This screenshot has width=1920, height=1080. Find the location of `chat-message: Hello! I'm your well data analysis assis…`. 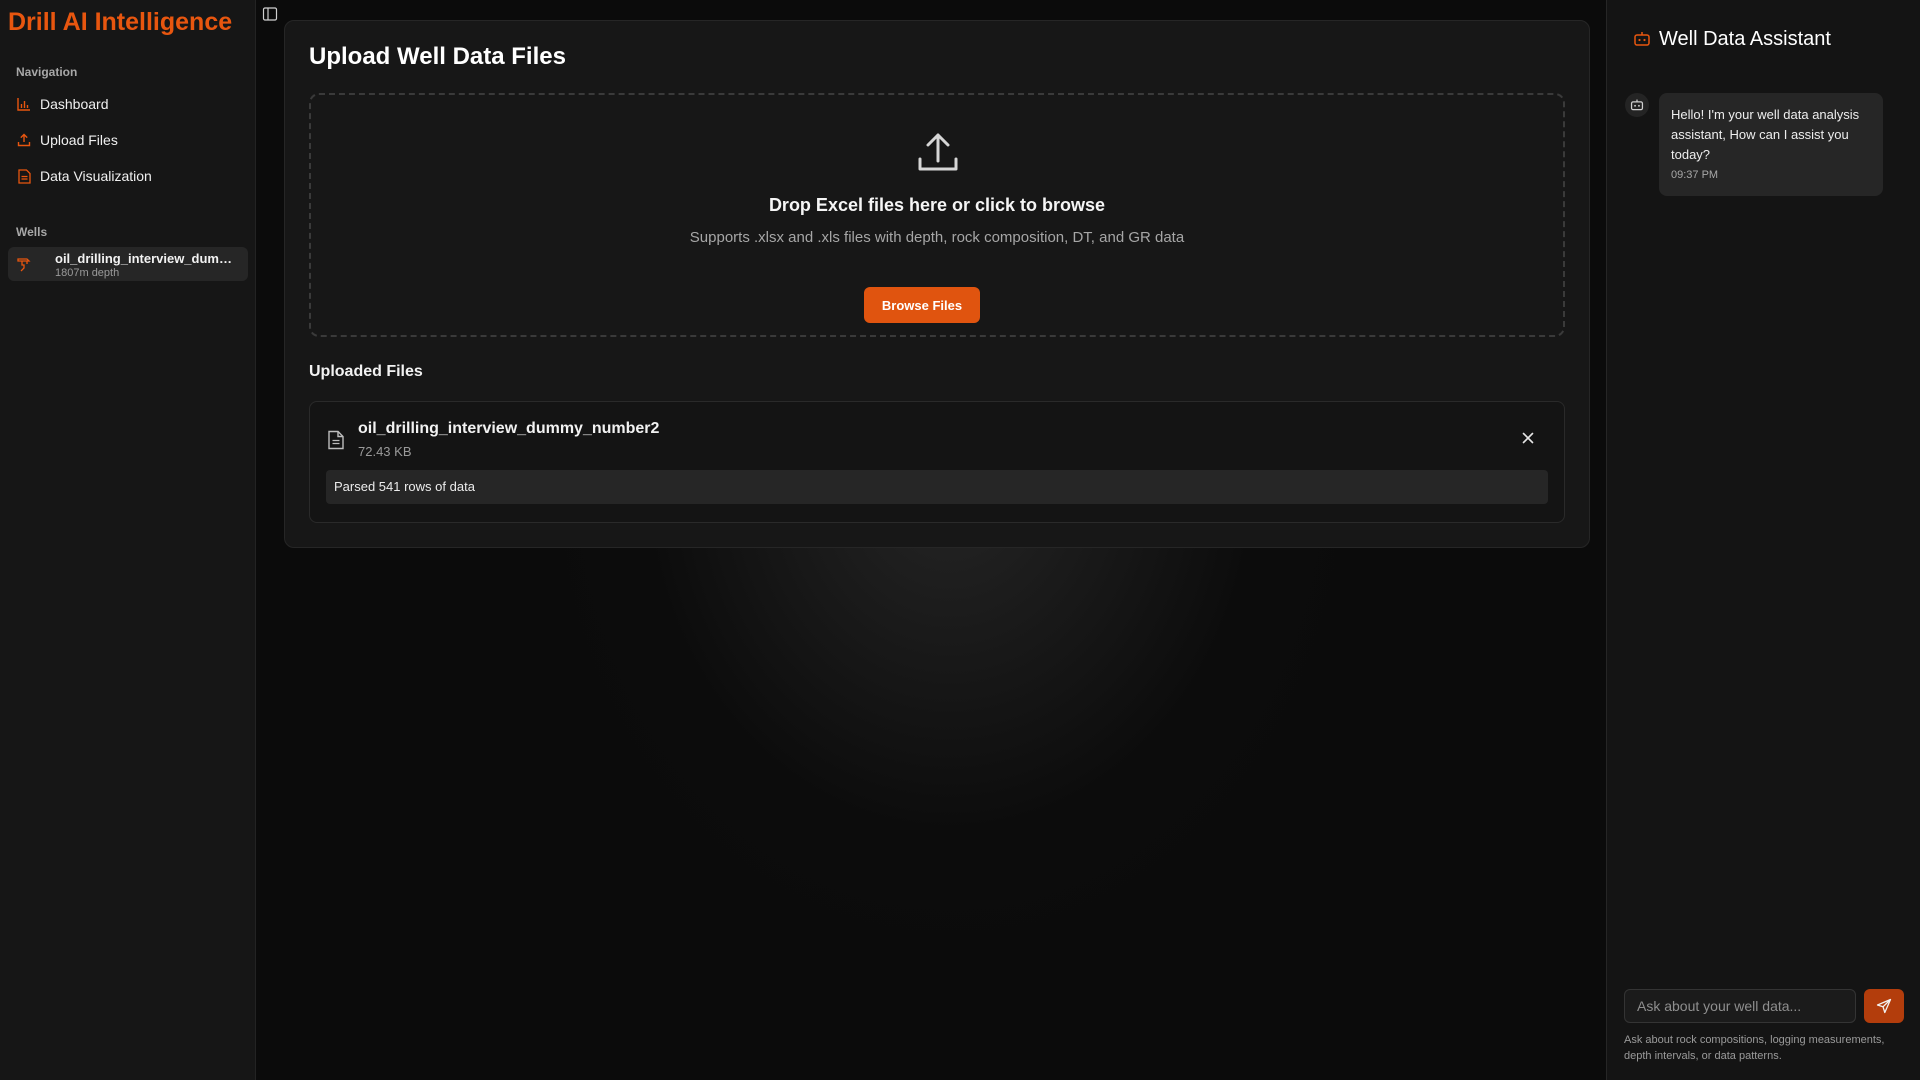

chat-message: Hello! I'm your well data analysis assis… is located at coordinates (1771, 144).